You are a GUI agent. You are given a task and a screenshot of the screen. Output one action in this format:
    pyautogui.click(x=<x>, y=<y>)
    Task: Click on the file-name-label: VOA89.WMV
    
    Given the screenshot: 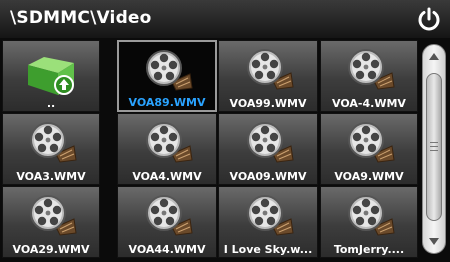 What is the action you would take?
    pyautogui.click(x=167, y=102)
    